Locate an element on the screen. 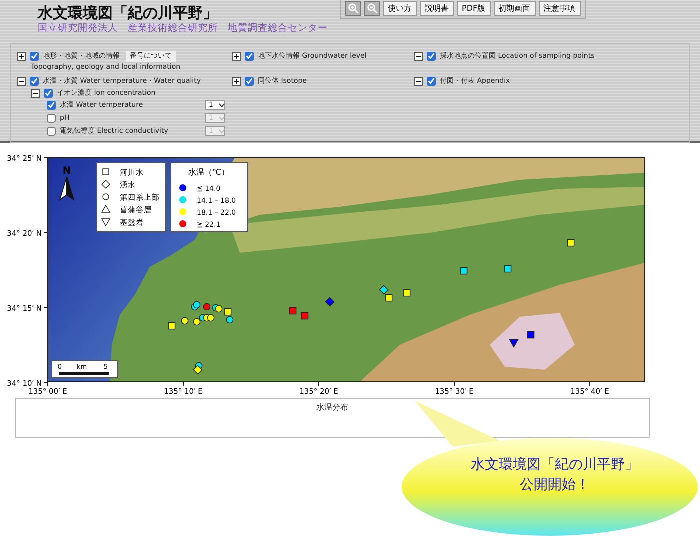  zoom-in-button is located at coordinates (353, 8).